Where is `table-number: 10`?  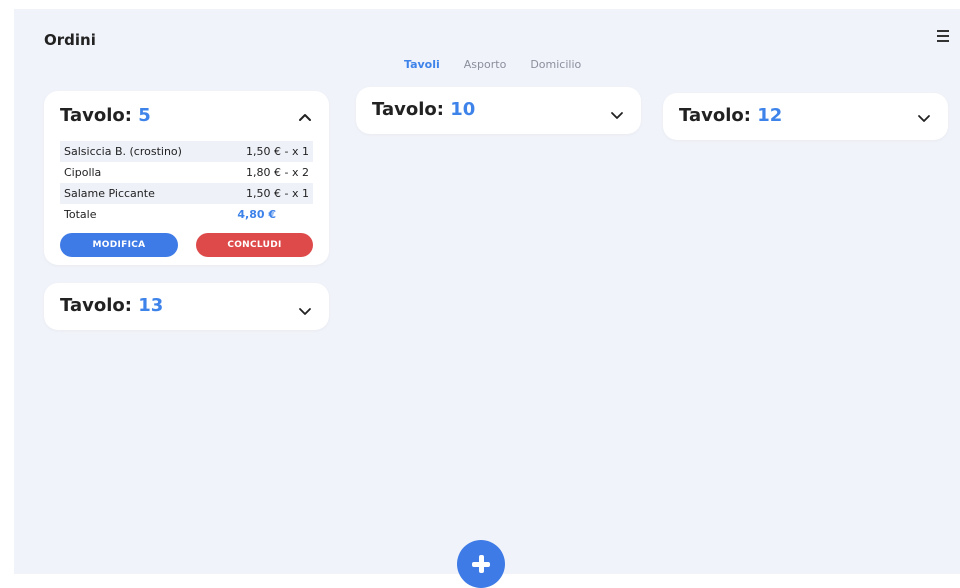 table-number: 10 is located at coordinates (463, 109).